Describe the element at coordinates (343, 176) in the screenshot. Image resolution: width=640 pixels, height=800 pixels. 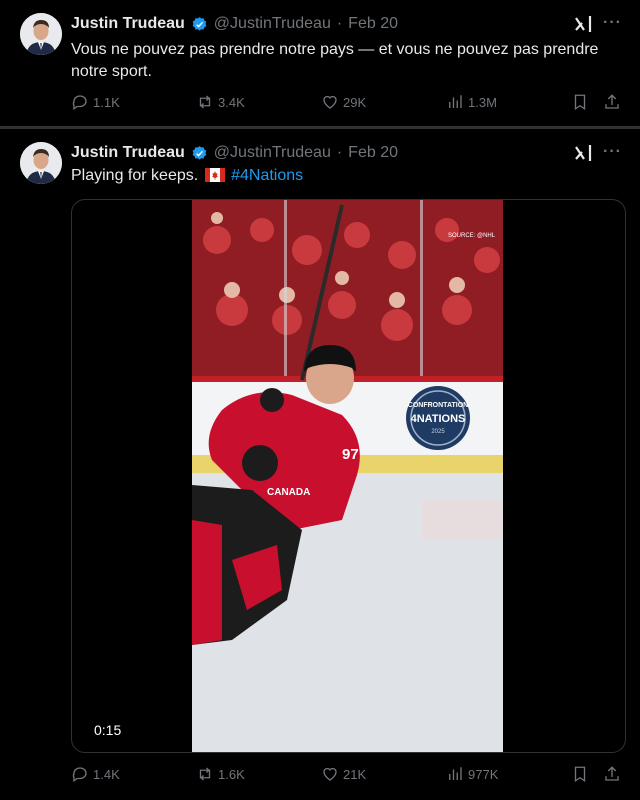
I see `tweet-text: Playing for keeps. #4Nations` at that location.